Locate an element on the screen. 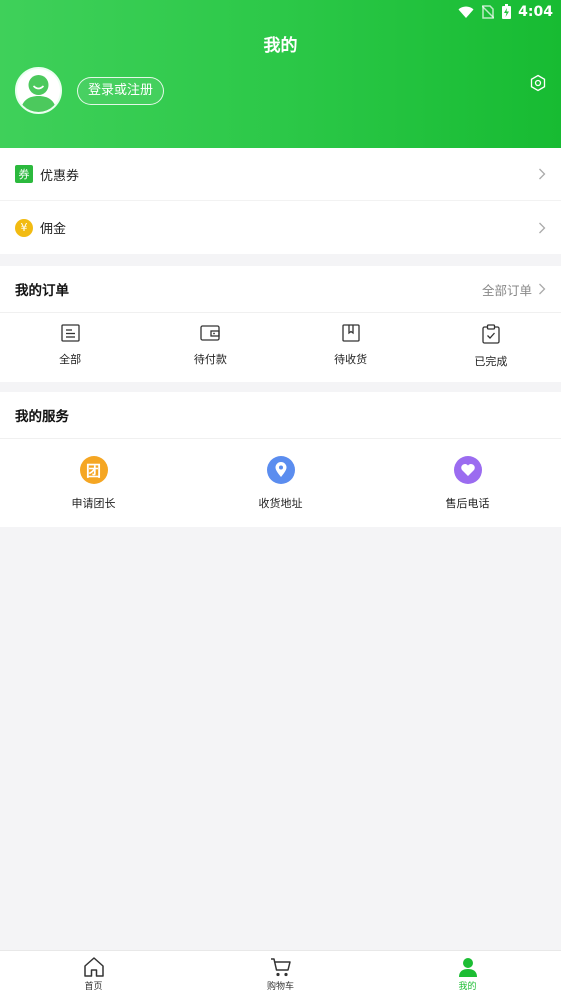  tab-cart: 购物车 is located at coordinates (280, 974).